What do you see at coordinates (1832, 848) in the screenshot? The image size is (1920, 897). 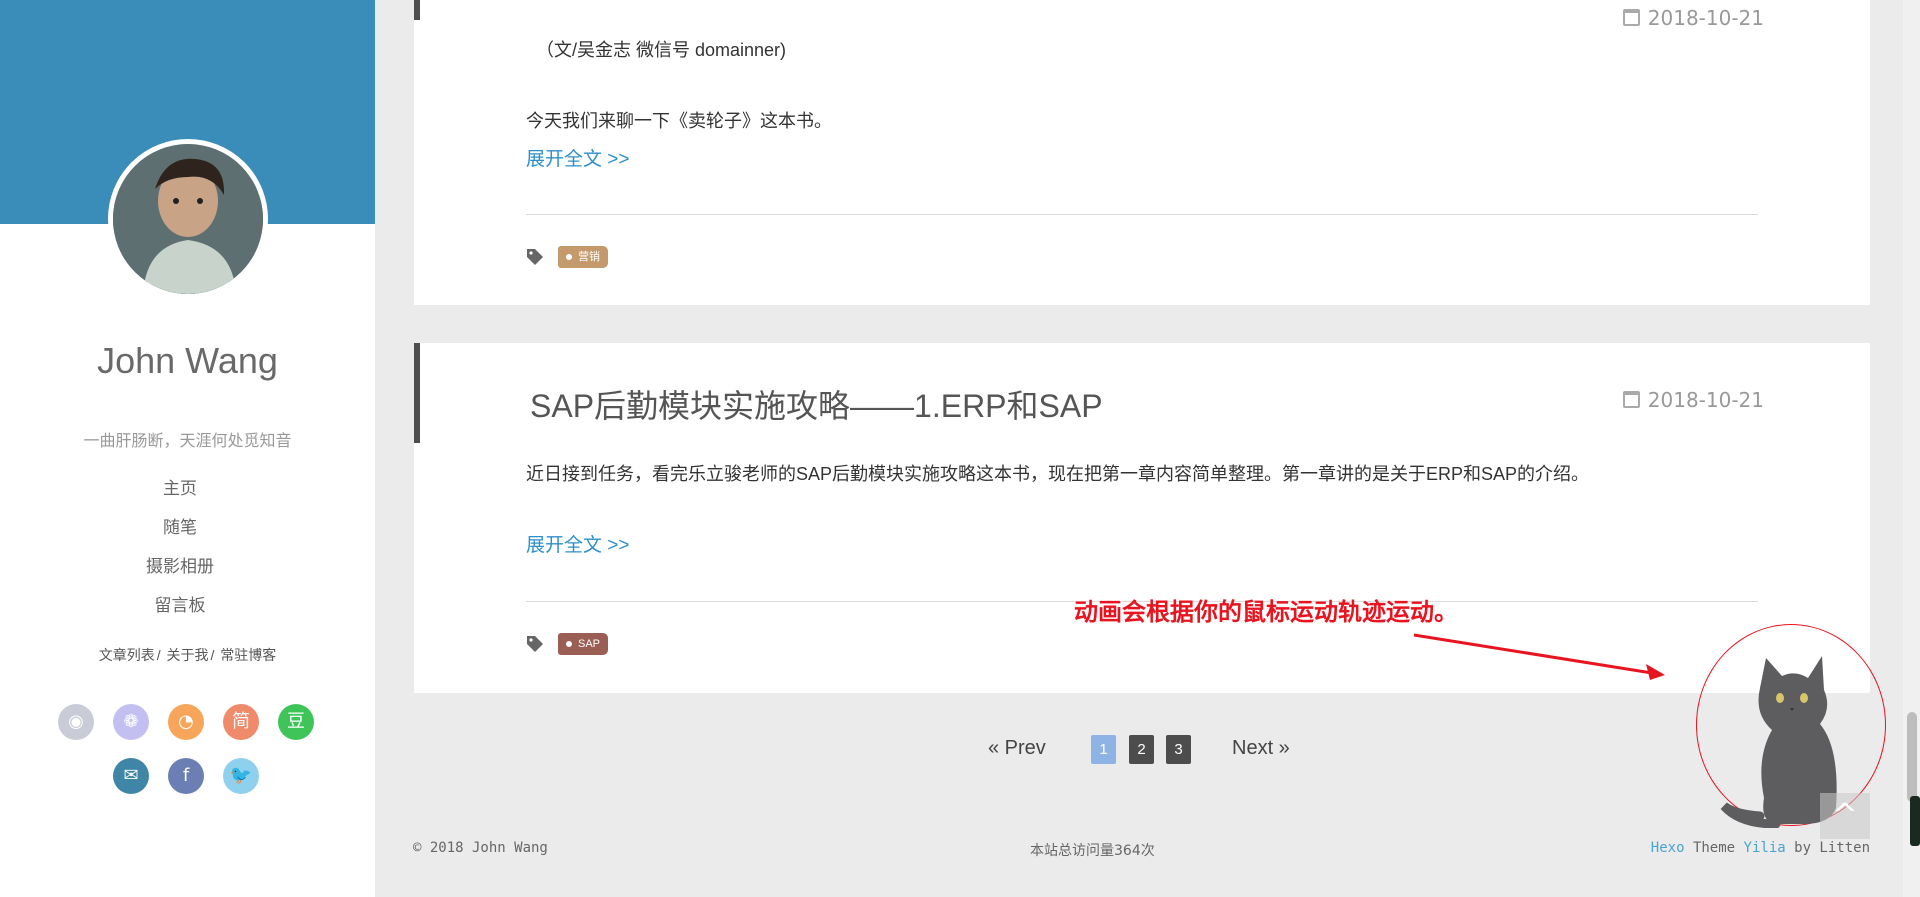 I see `theme-author: by Litten` at bounding box center [1832, 848].